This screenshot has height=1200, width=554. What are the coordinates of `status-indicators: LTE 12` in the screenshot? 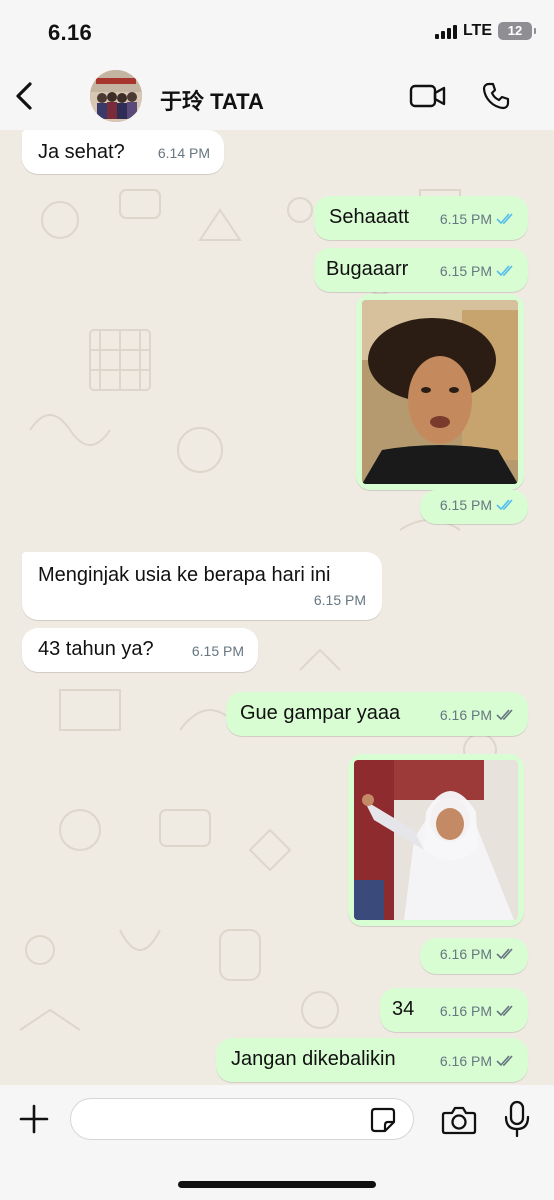 It's located at (485, 31).